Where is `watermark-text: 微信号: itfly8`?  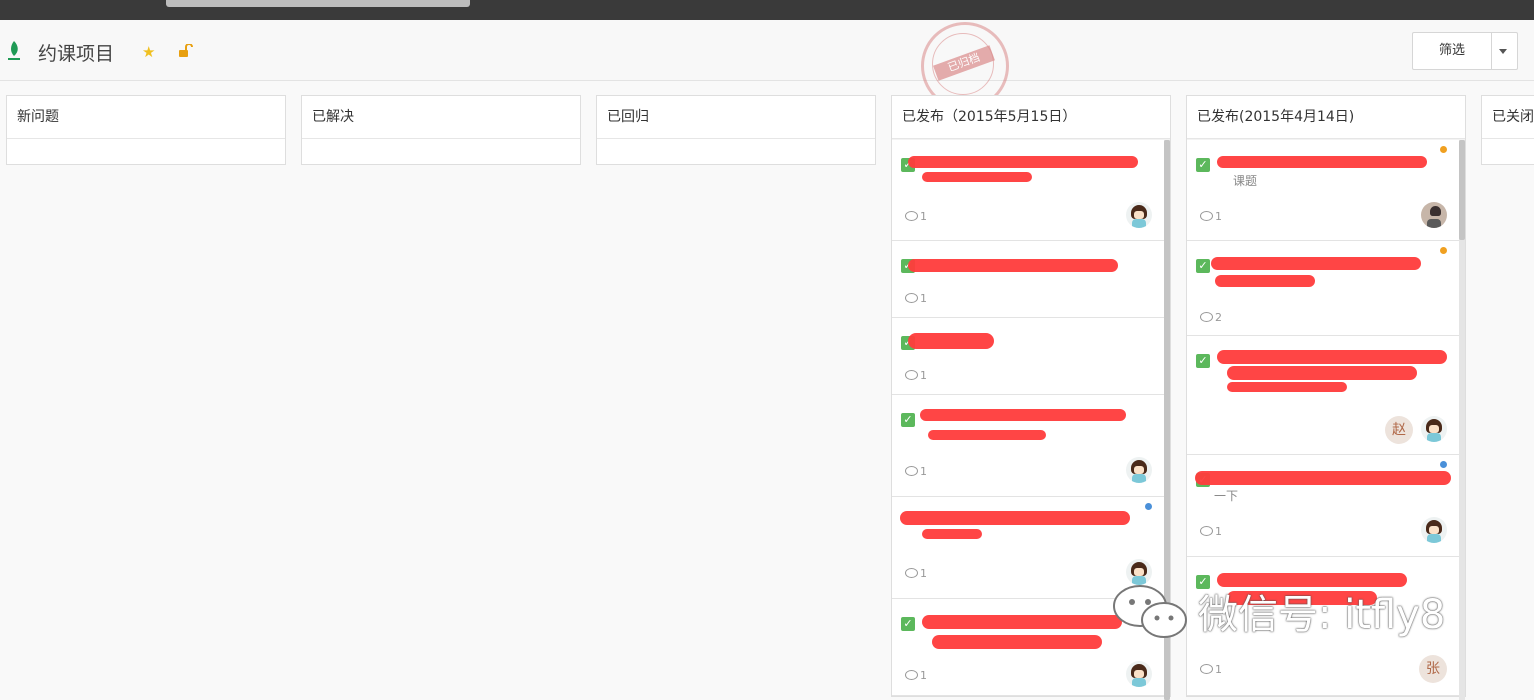 watermark-text: 微信号: itfly8 is located at coordinates (1322, 615).